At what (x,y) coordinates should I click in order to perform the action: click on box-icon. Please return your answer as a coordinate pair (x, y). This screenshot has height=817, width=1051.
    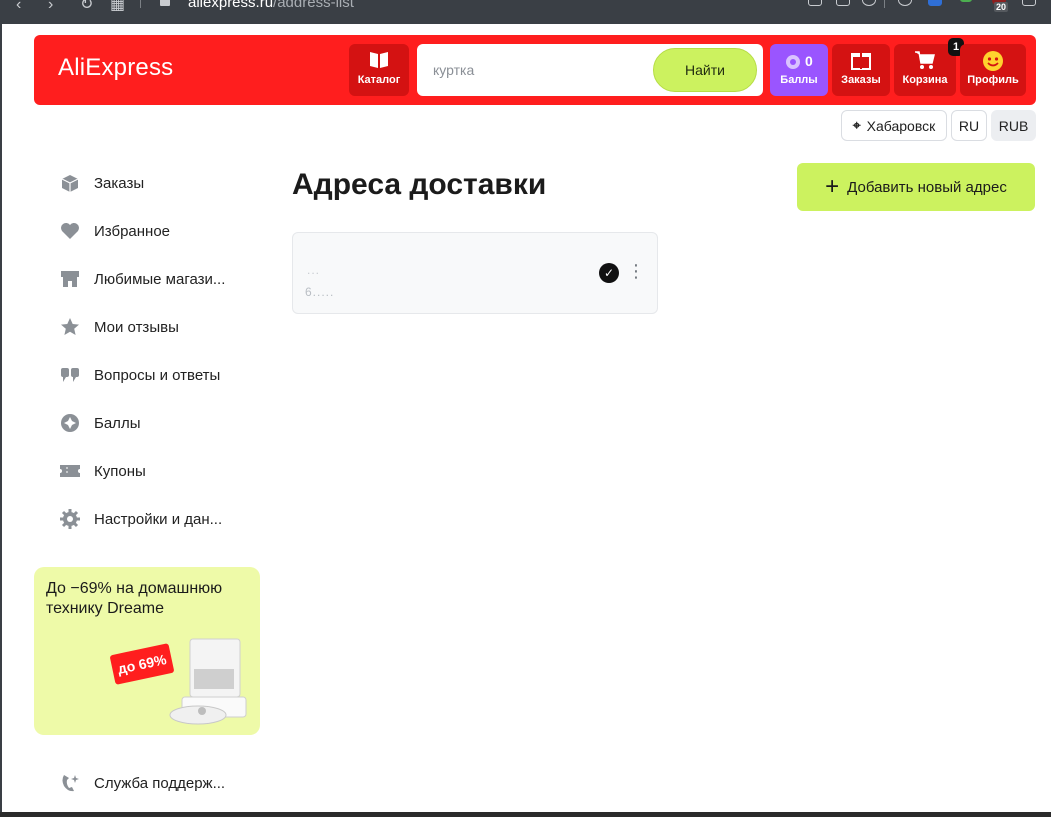
    Looking at the image, I should click on (70, 183).